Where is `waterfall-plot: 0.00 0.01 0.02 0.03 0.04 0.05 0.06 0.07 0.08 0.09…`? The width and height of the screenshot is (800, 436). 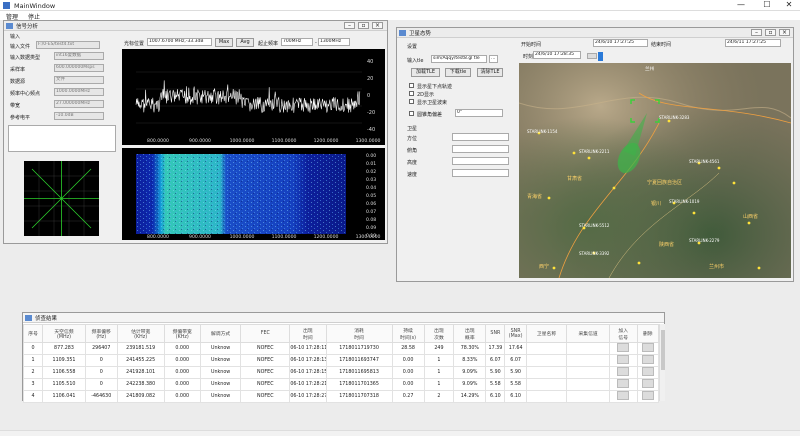
waterfall-plot: 0.00 0.01 0.02 0.03 0.04 0.05 0.06 0.07 0.08 0.09… is located at coordinates (253, 194).